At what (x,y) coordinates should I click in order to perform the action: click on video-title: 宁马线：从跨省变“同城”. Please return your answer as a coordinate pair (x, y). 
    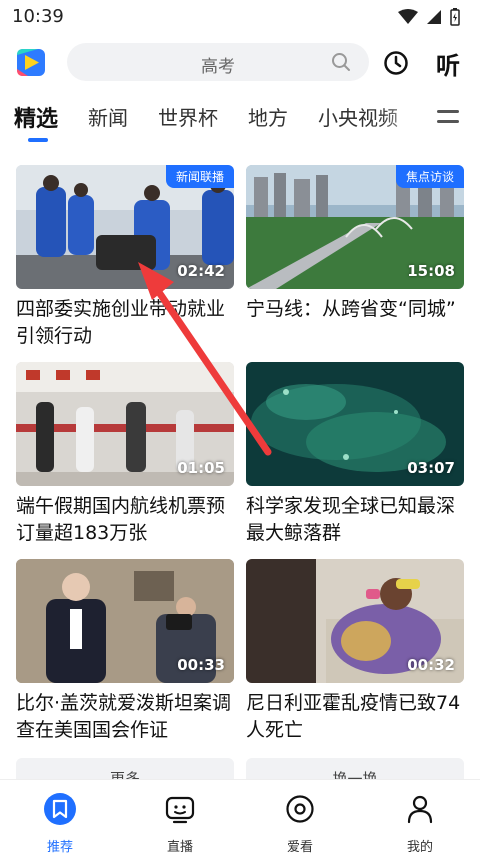
    Looking at the image, I should click on (355, 323).